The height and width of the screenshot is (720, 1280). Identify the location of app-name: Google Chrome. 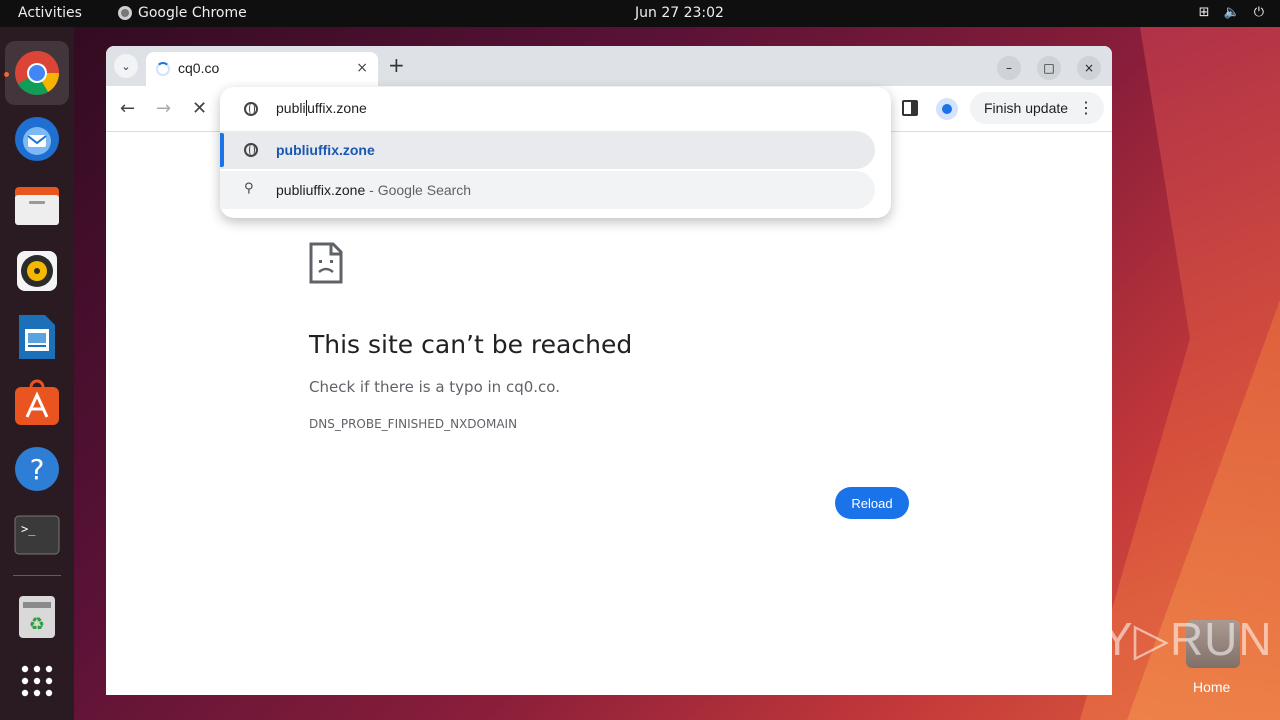
(192, 13).